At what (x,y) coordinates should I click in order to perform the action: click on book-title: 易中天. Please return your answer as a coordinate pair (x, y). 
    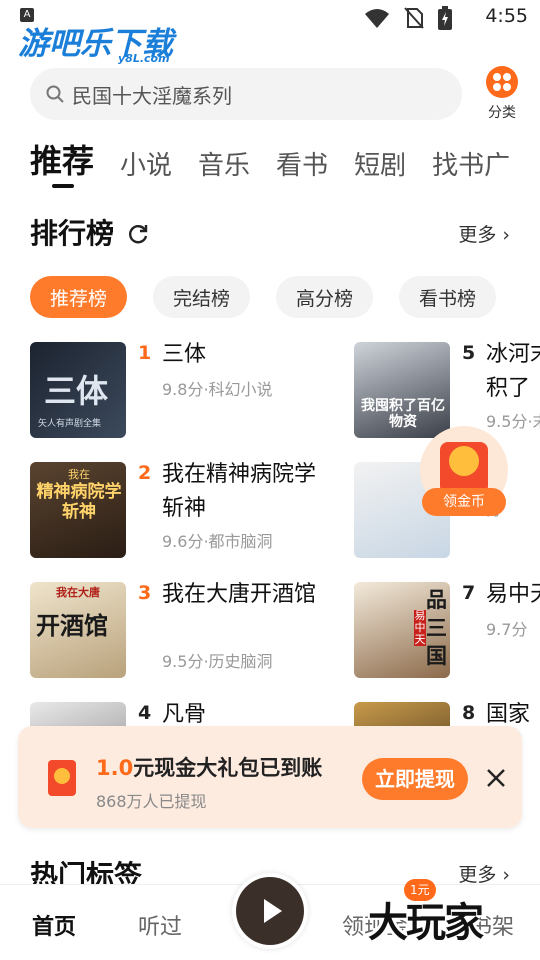
    Looking at the image, I should click on (513, 594).